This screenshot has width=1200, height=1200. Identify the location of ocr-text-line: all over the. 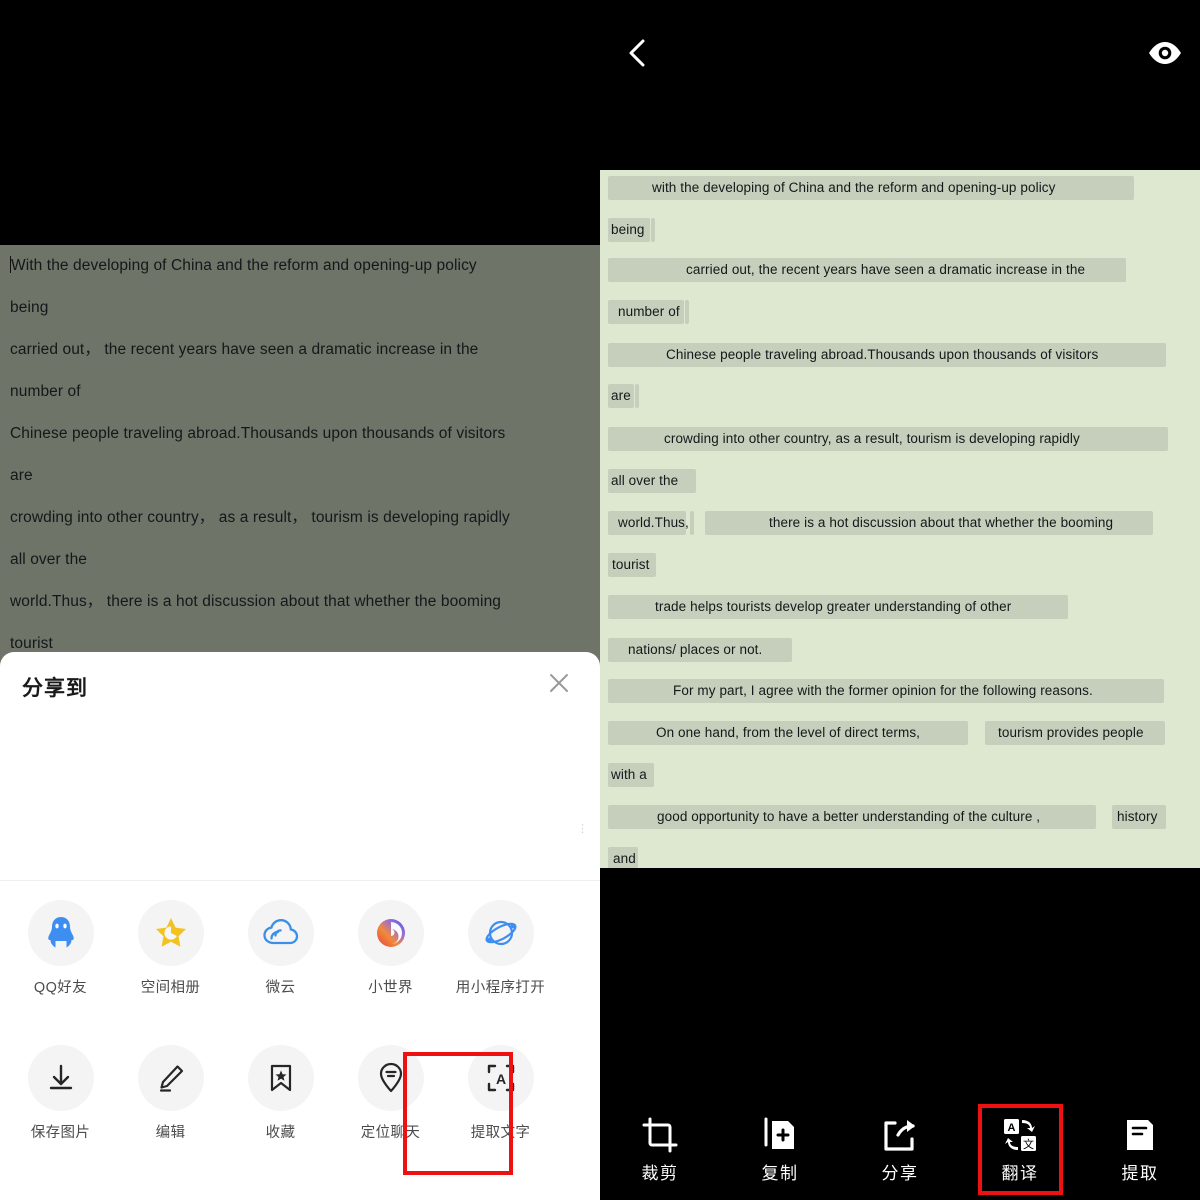
(644, 481).